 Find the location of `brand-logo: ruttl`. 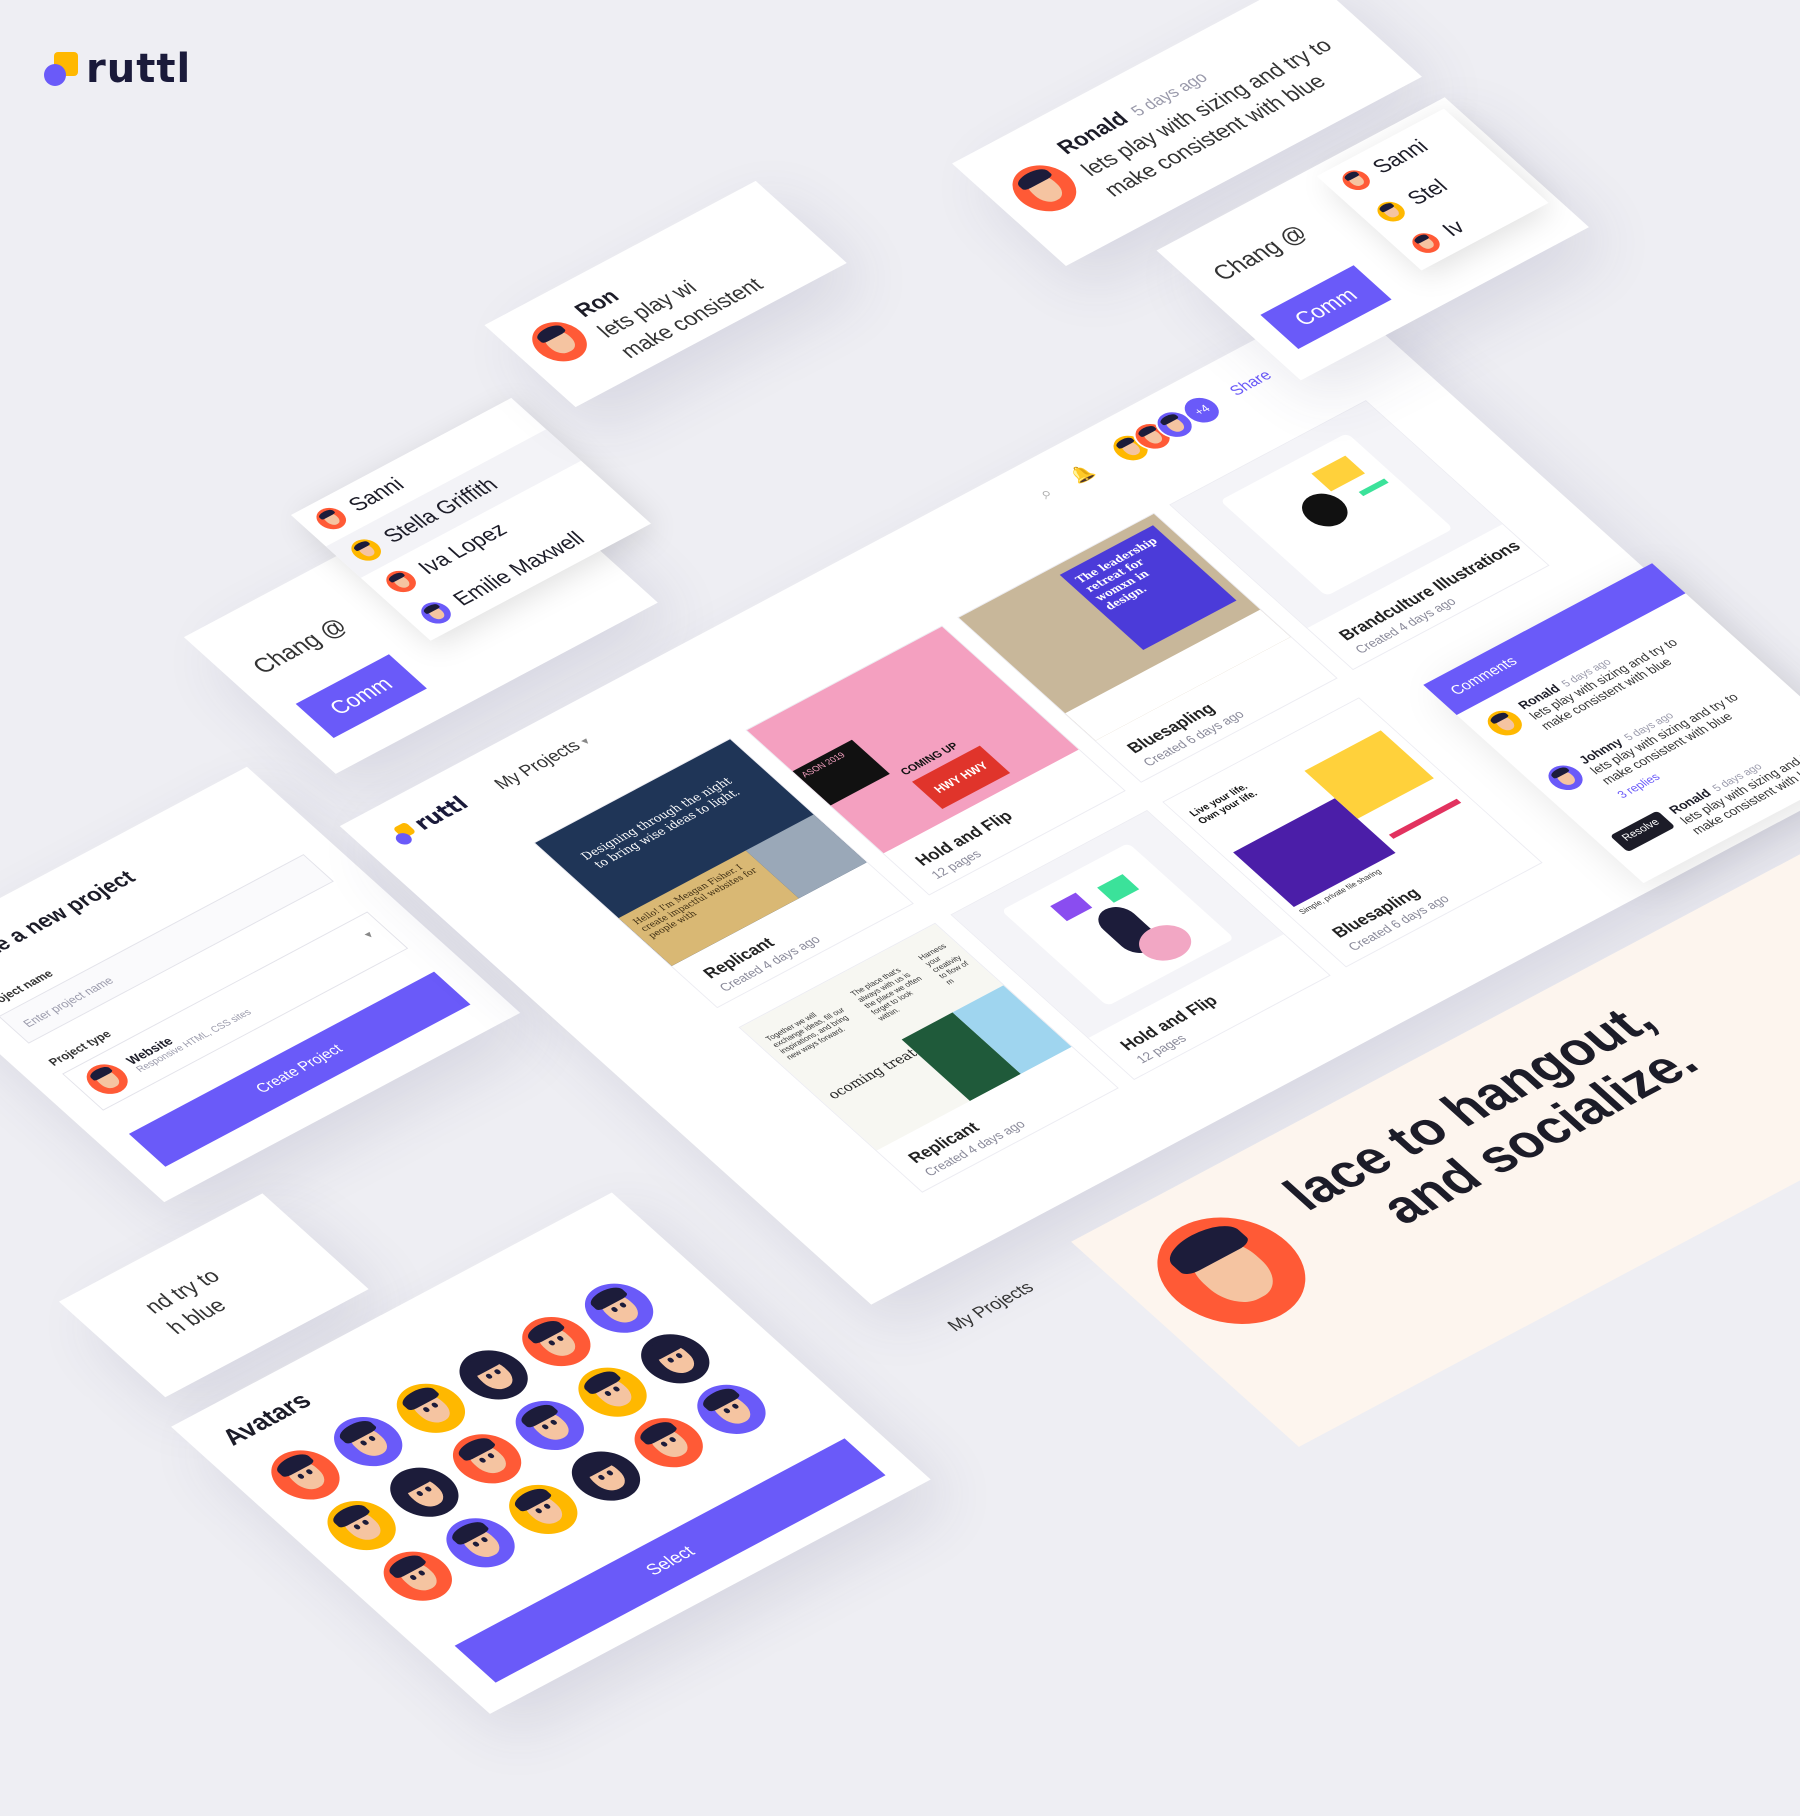

brand-logo: ruttl is located at coordinates (117, 69).